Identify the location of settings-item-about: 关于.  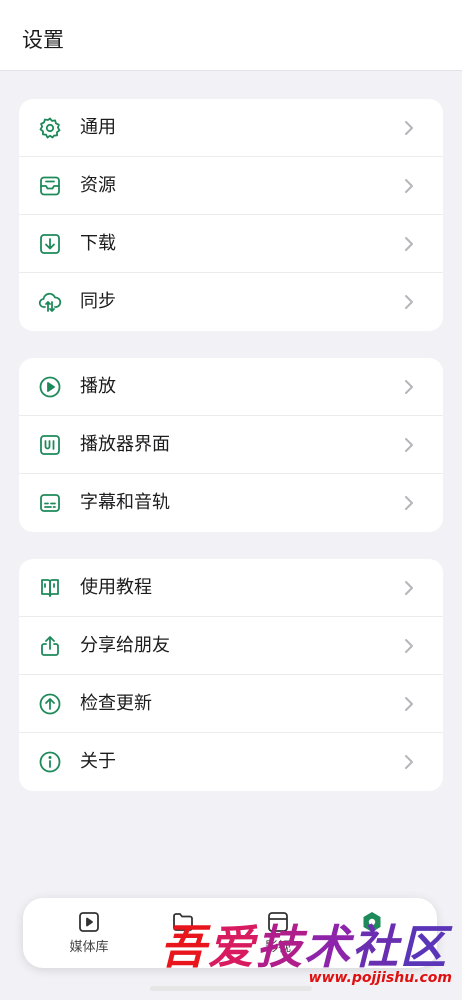
(231, 762).